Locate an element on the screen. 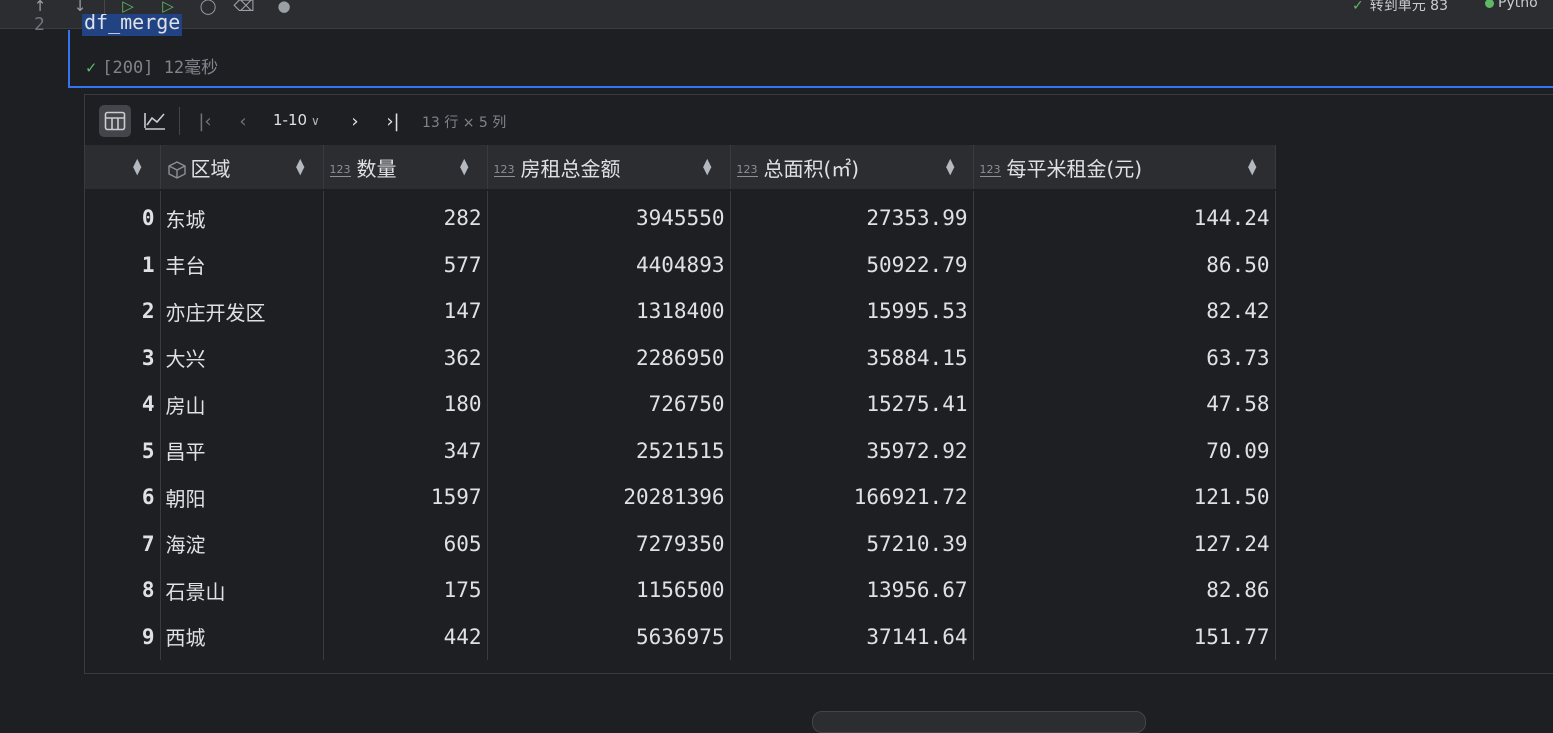 The image size is (1553, 733). first-page-icon: |‹ is located at coordinates (205, 121).